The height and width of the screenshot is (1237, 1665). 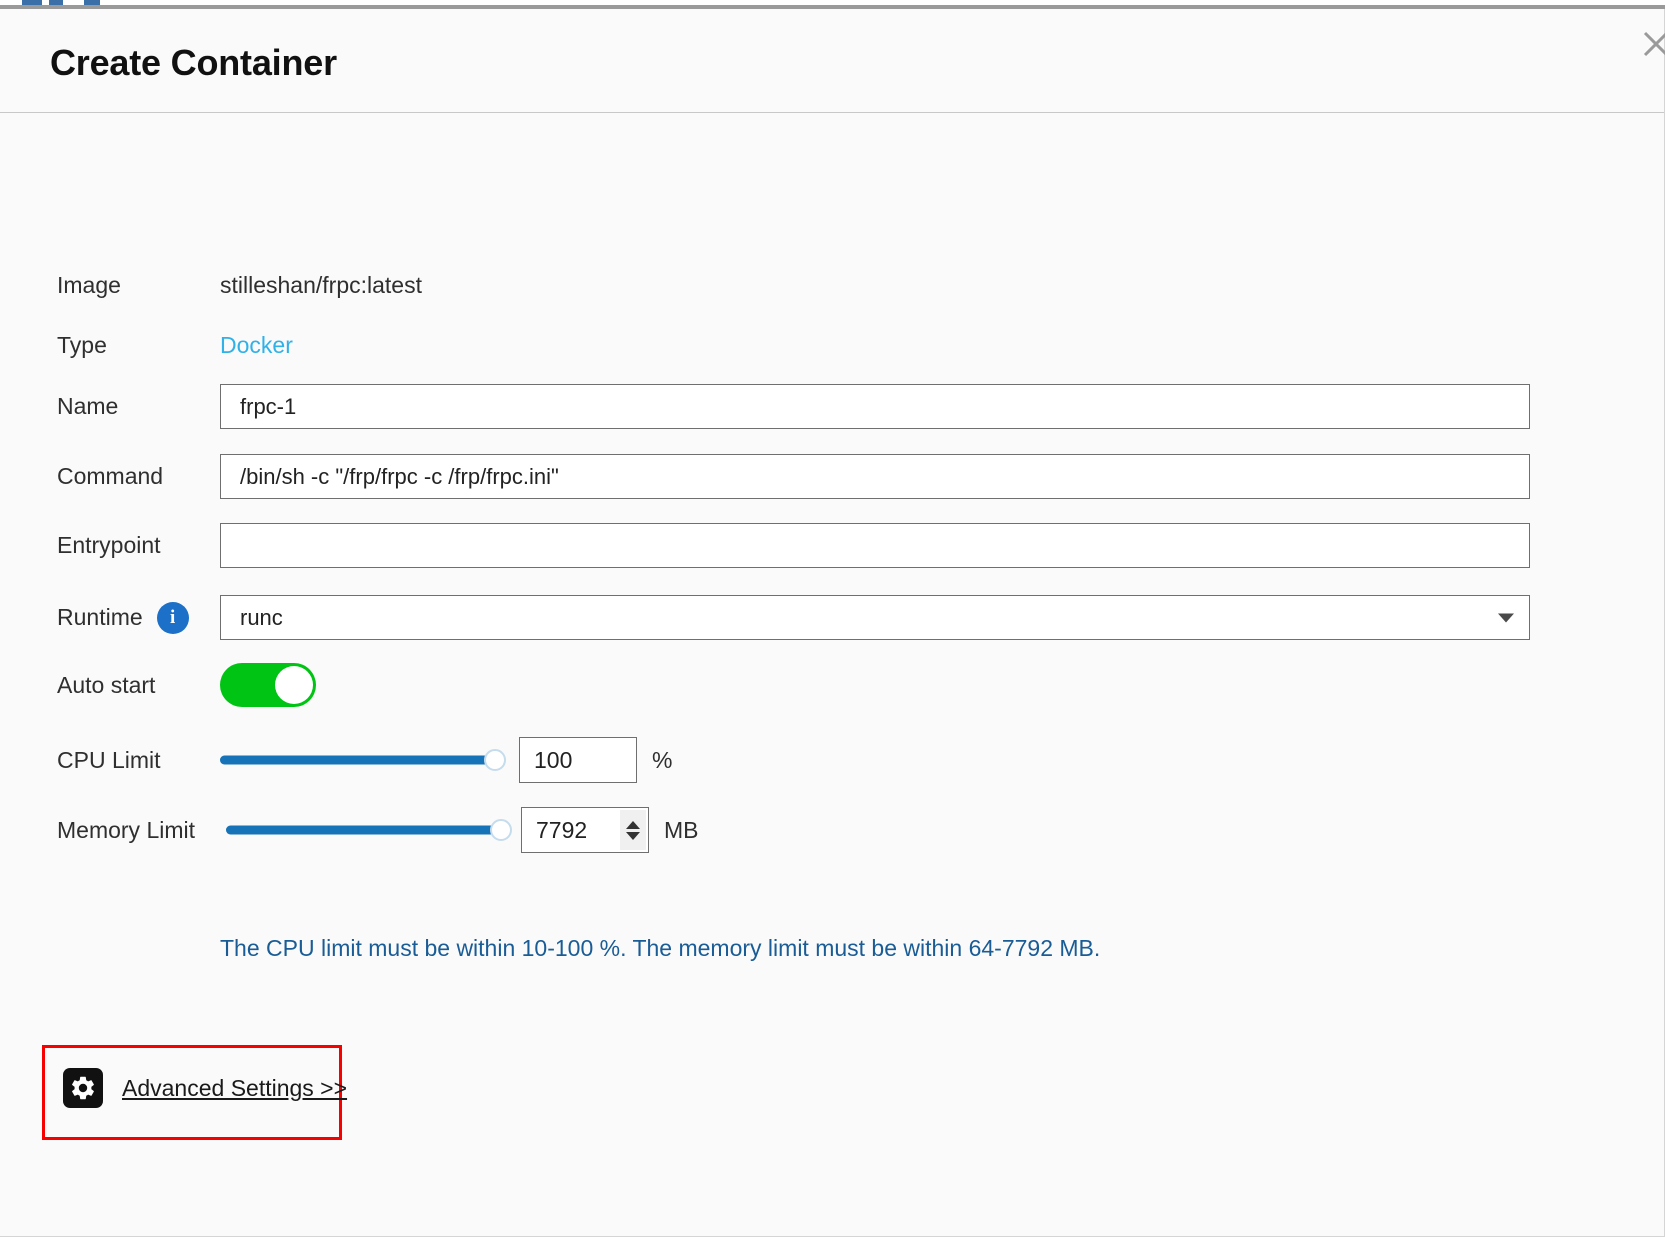 I want to click on cpu-limit-slider-thumb, so click(x=495, y=760).